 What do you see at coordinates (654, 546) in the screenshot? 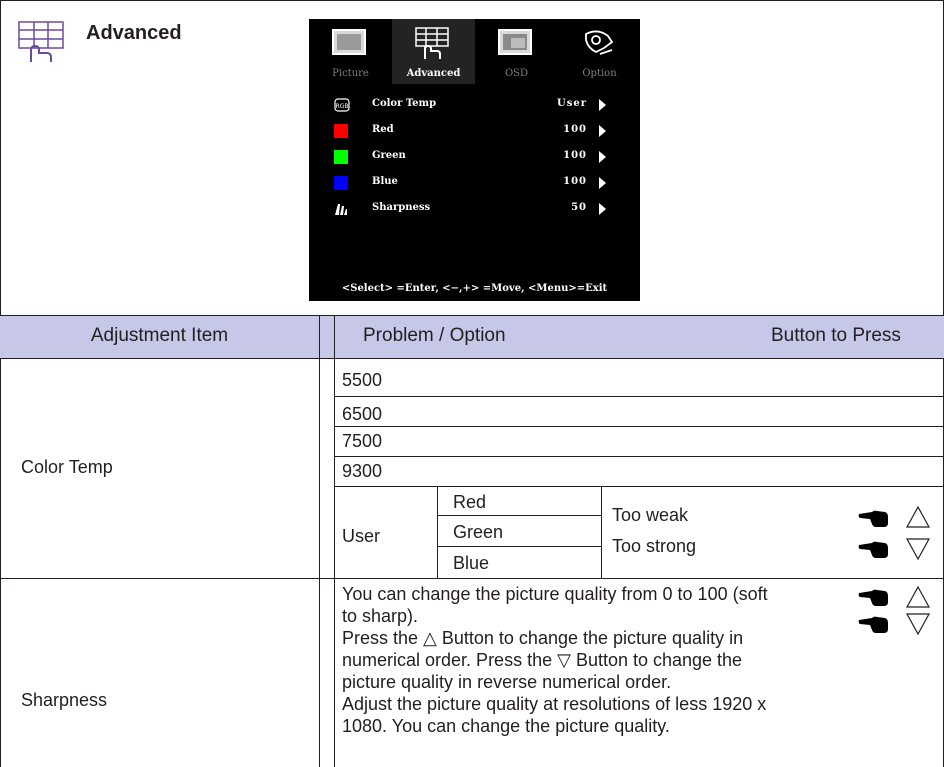
I see `too-strong-text: Too strong` at bounding box center [654, 546].